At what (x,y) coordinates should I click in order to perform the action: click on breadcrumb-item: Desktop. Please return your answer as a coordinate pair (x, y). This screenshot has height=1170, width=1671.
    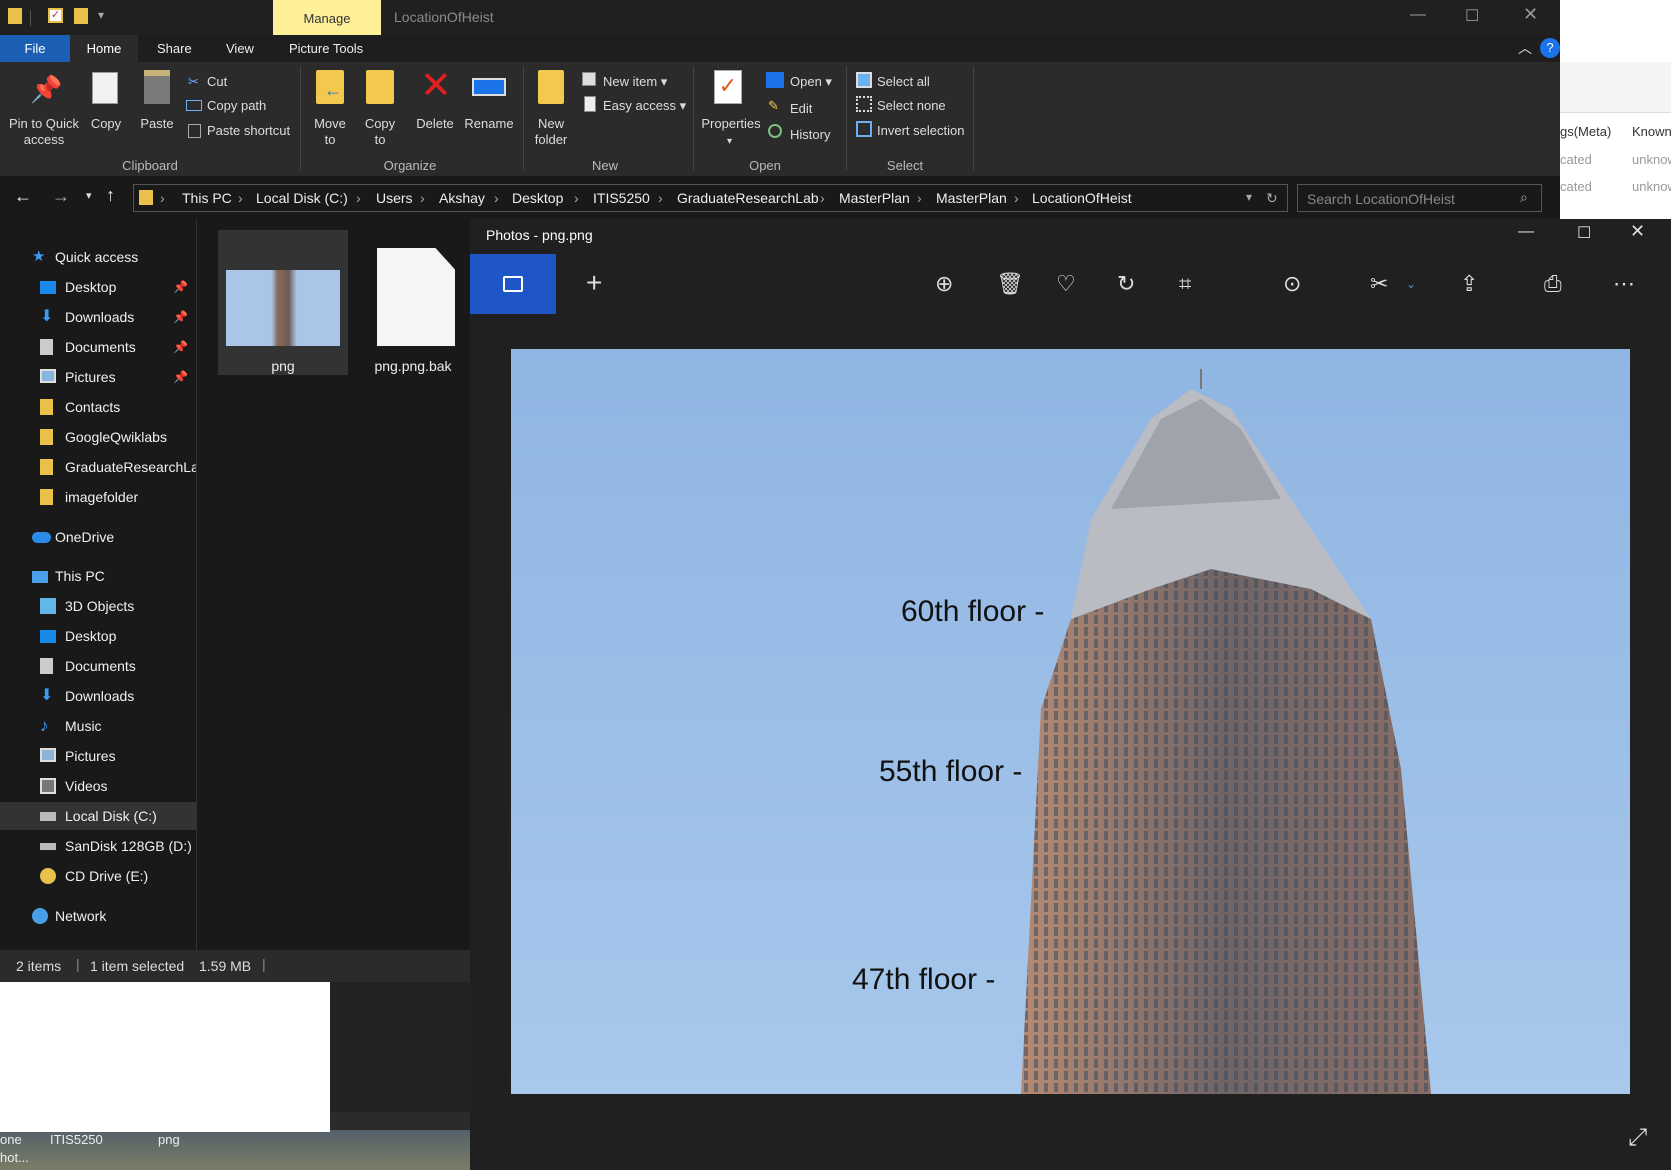
    Looking at the image, I should click on (537, 198).